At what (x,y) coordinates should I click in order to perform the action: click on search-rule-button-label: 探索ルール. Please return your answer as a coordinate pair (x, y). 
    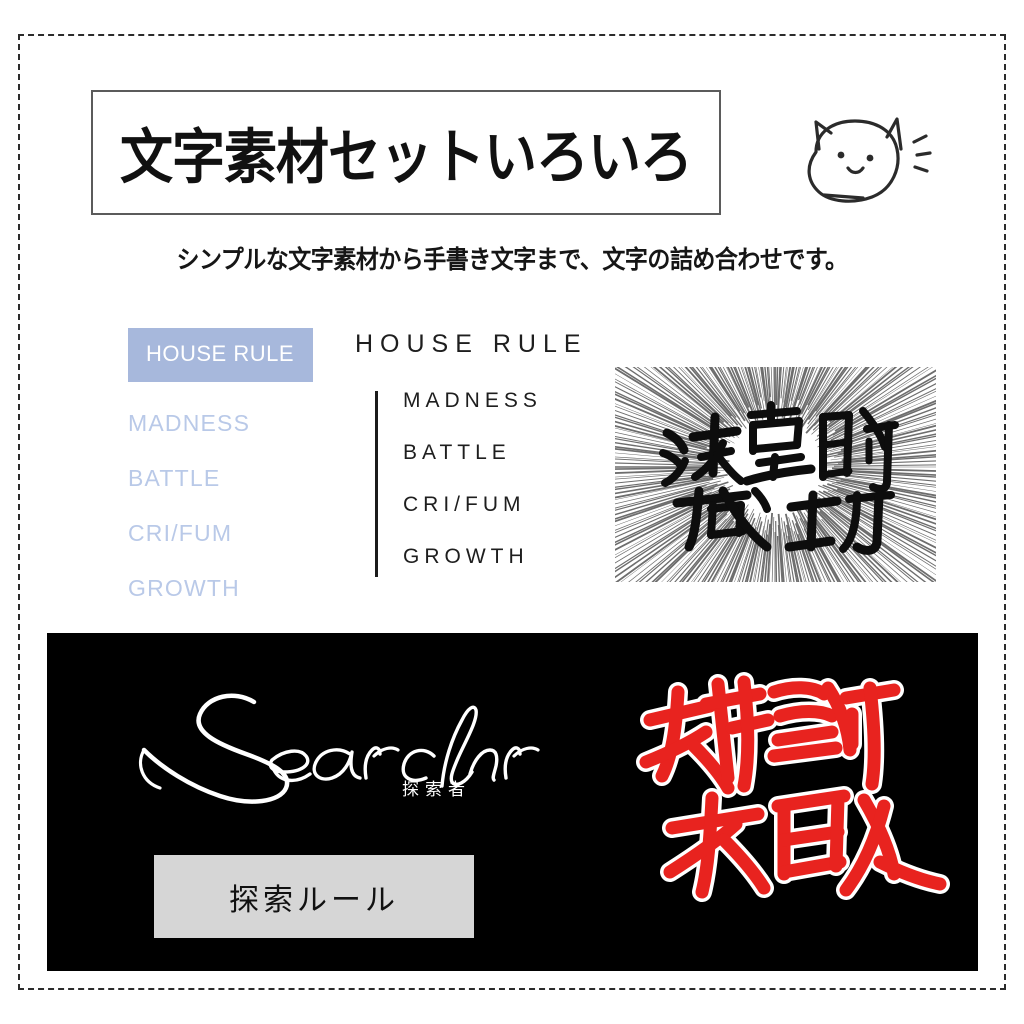
    Looking at the image, I should click on (314, 900).